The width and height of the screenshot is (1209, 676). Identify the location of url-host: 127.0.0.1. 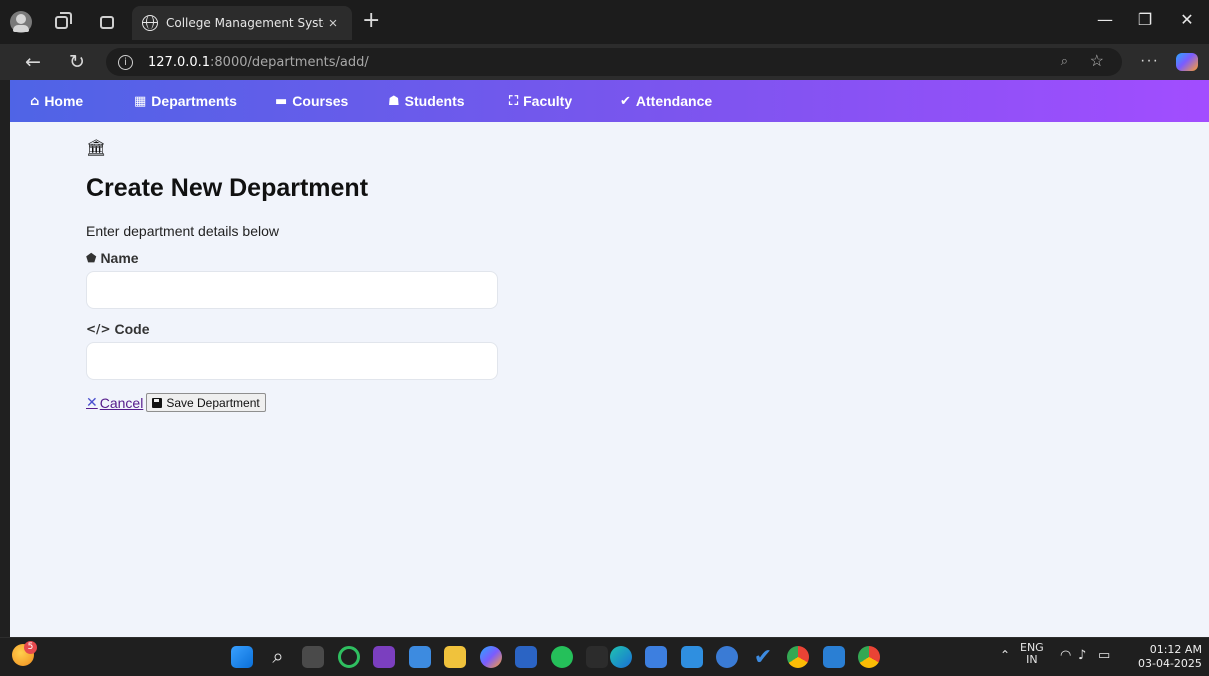
(179, 62).